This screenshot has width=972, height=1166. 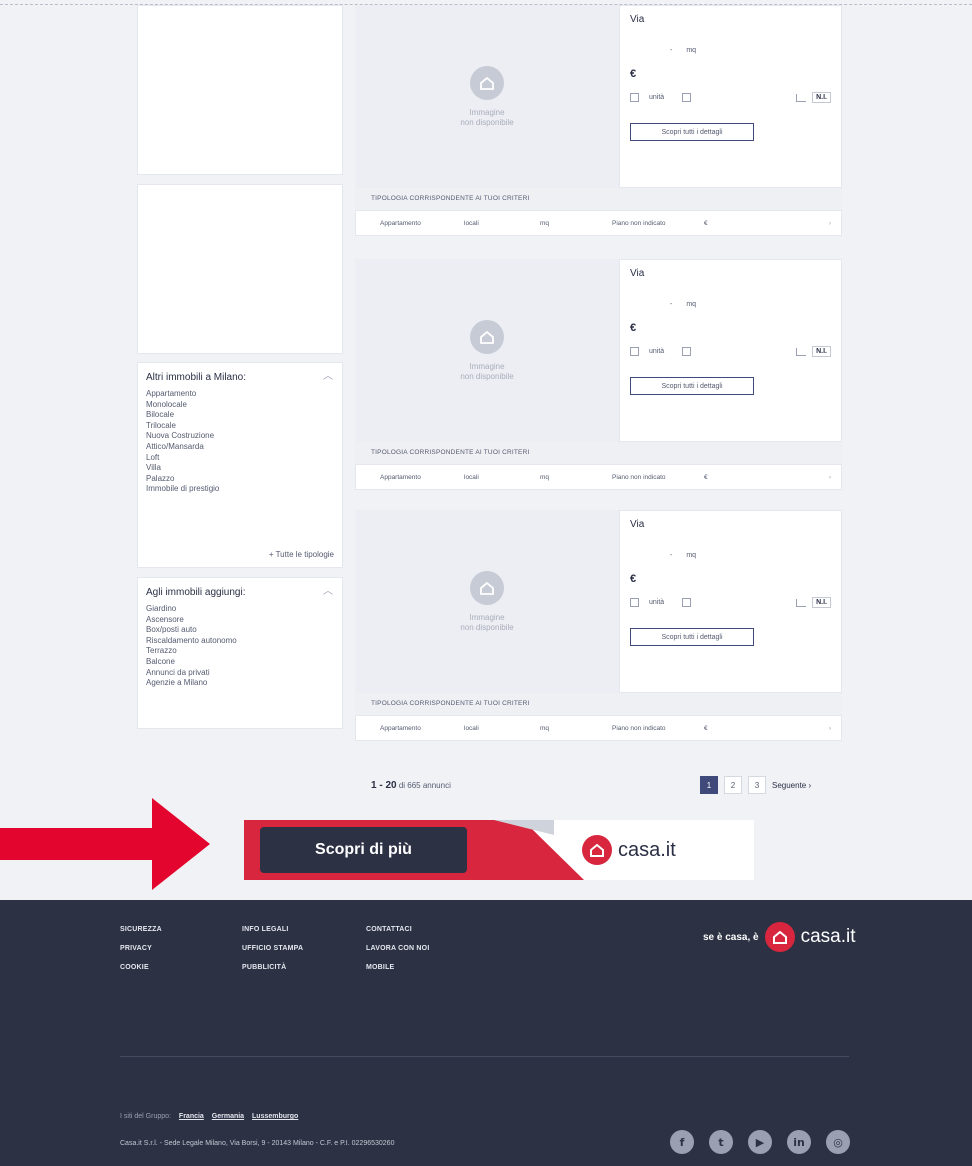 What do you see at coordinates (240, 447) in the screenshot?
I see `property-type-link: Attico/Mansarda` at bounding box center [240, 447].